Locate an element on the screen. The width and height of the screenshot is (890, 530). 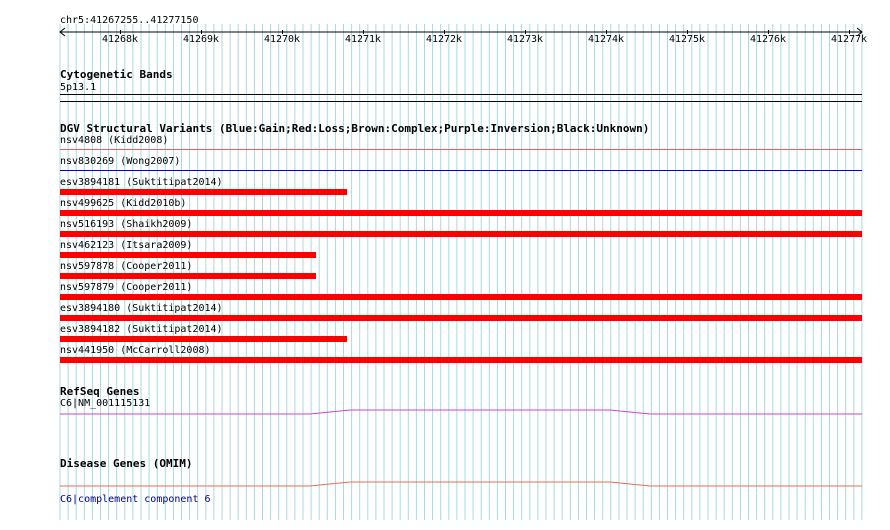
ruler-tick-label: 41272k is located at coordinates (444, 39).